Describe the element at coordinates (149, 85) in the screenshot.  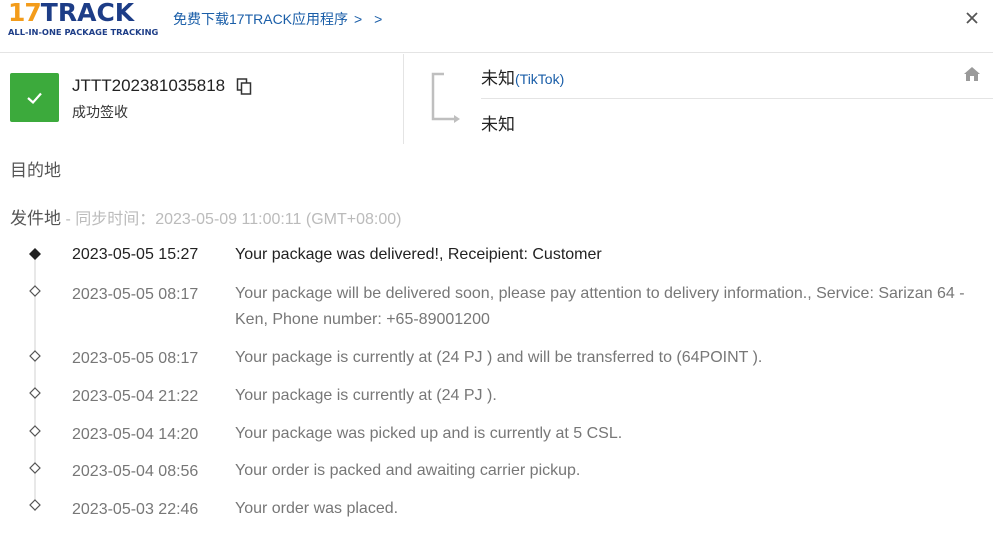
I see `tracking-number: JTTT202381035818` at that location.